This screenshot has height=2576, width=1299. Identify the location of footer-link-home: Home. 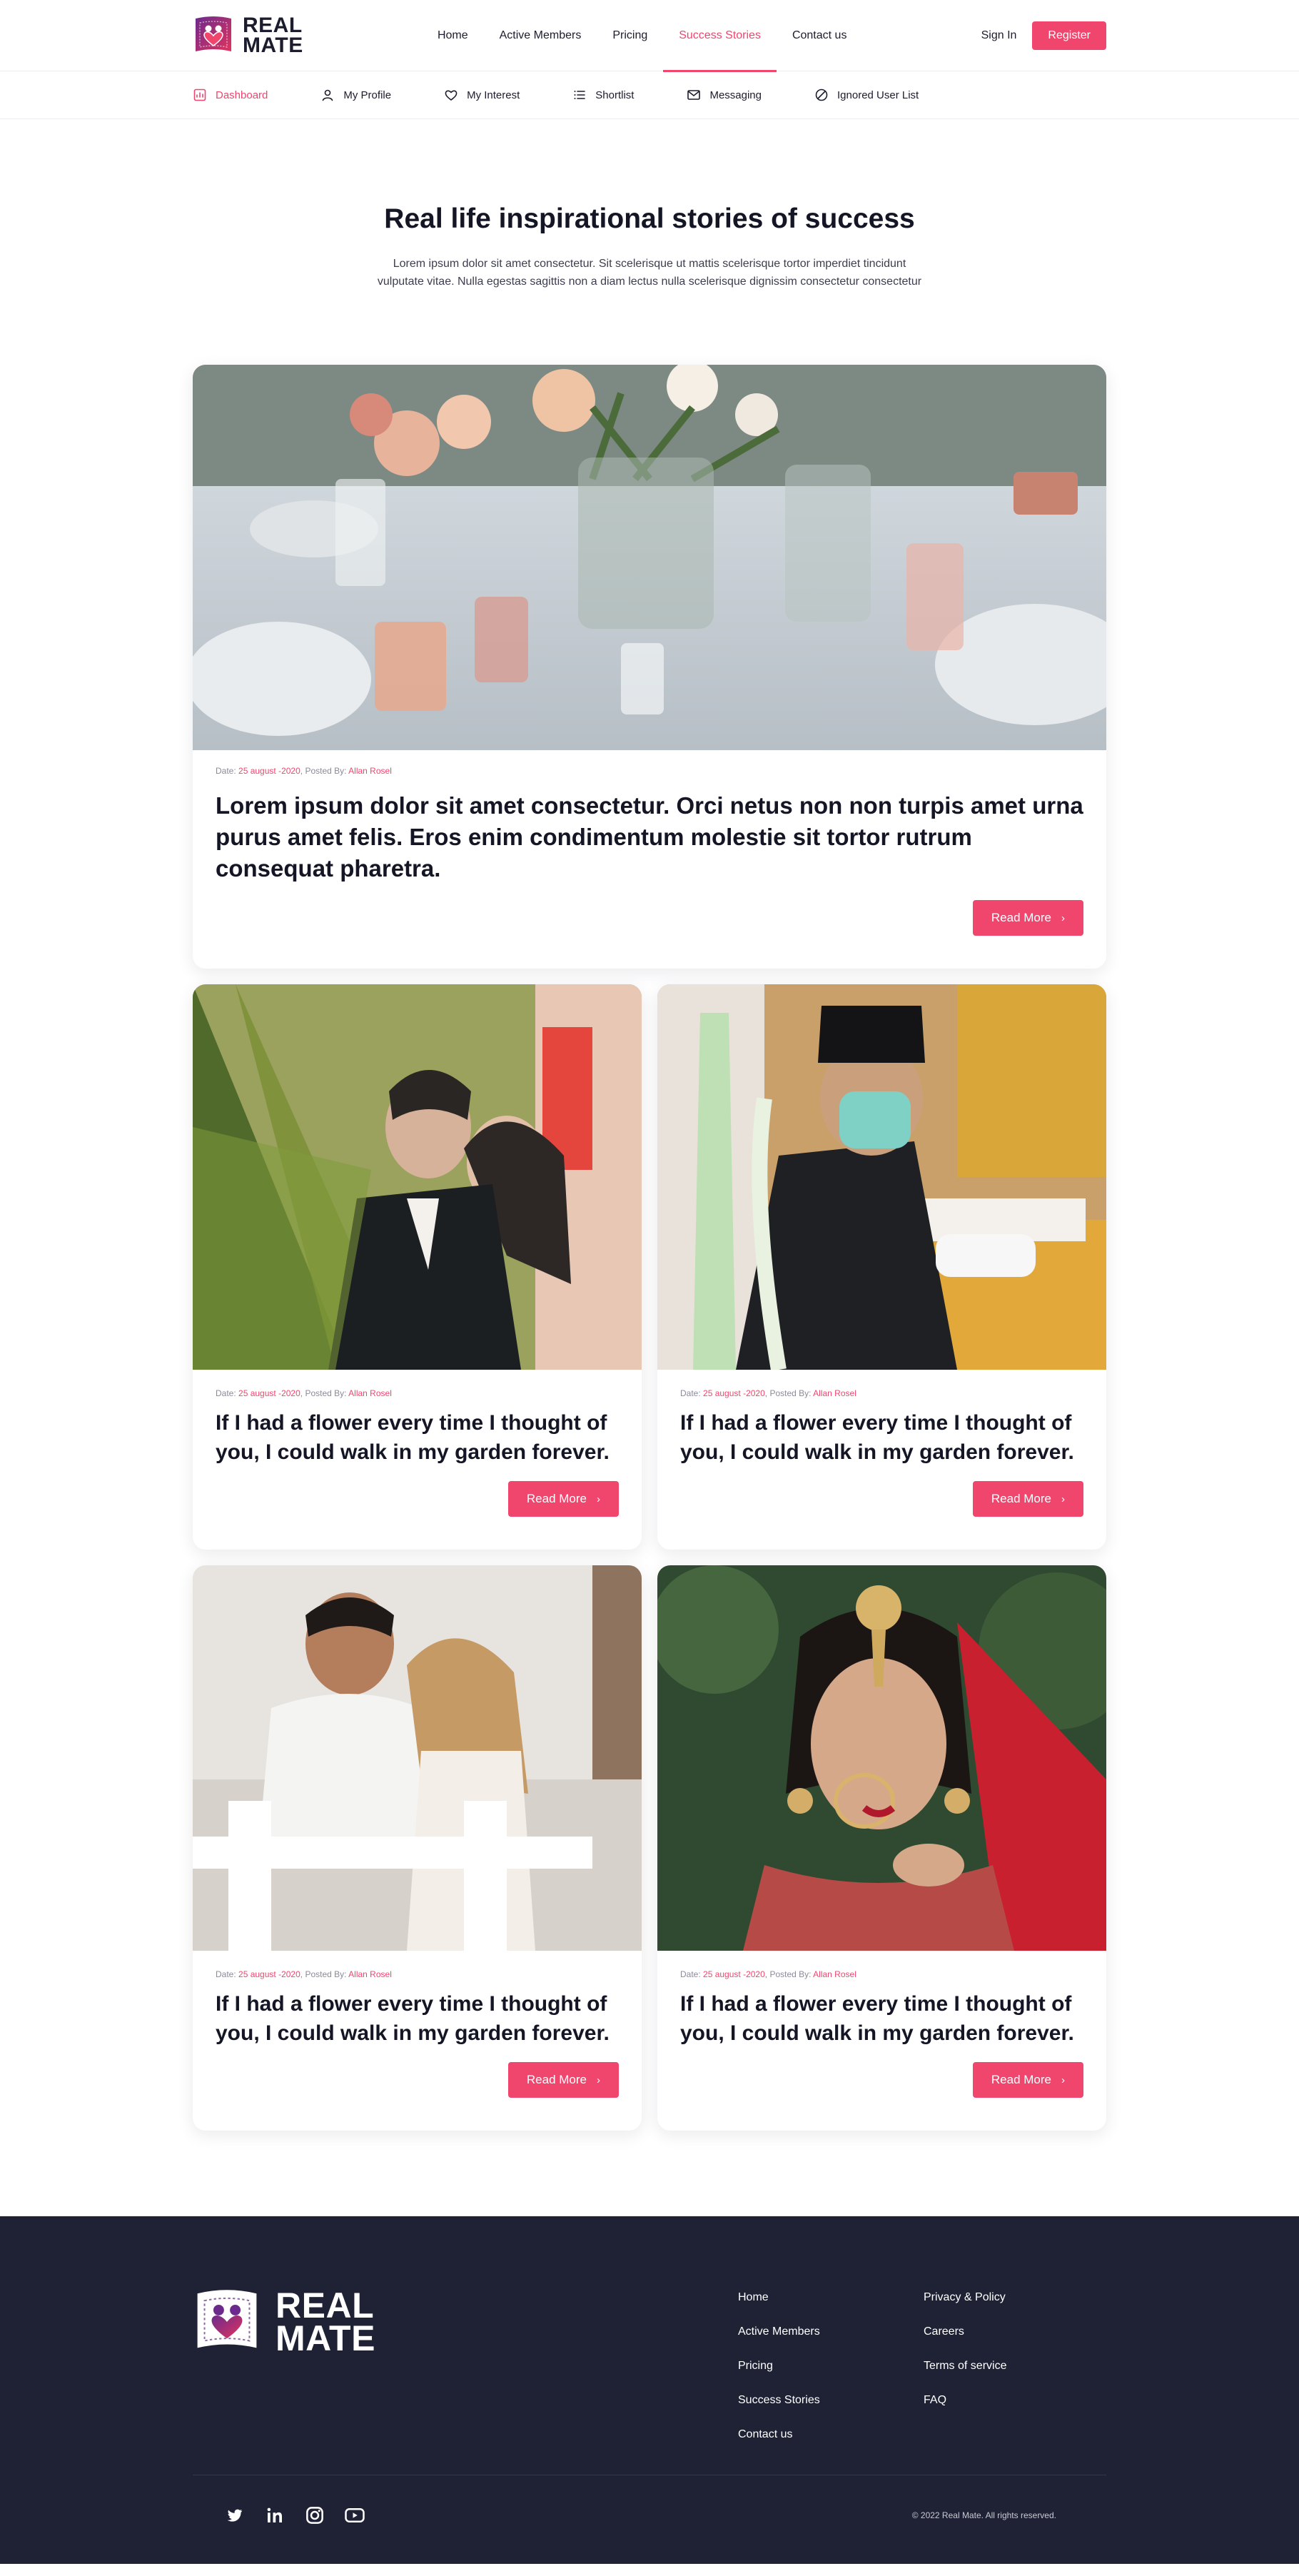
(779, 2297).